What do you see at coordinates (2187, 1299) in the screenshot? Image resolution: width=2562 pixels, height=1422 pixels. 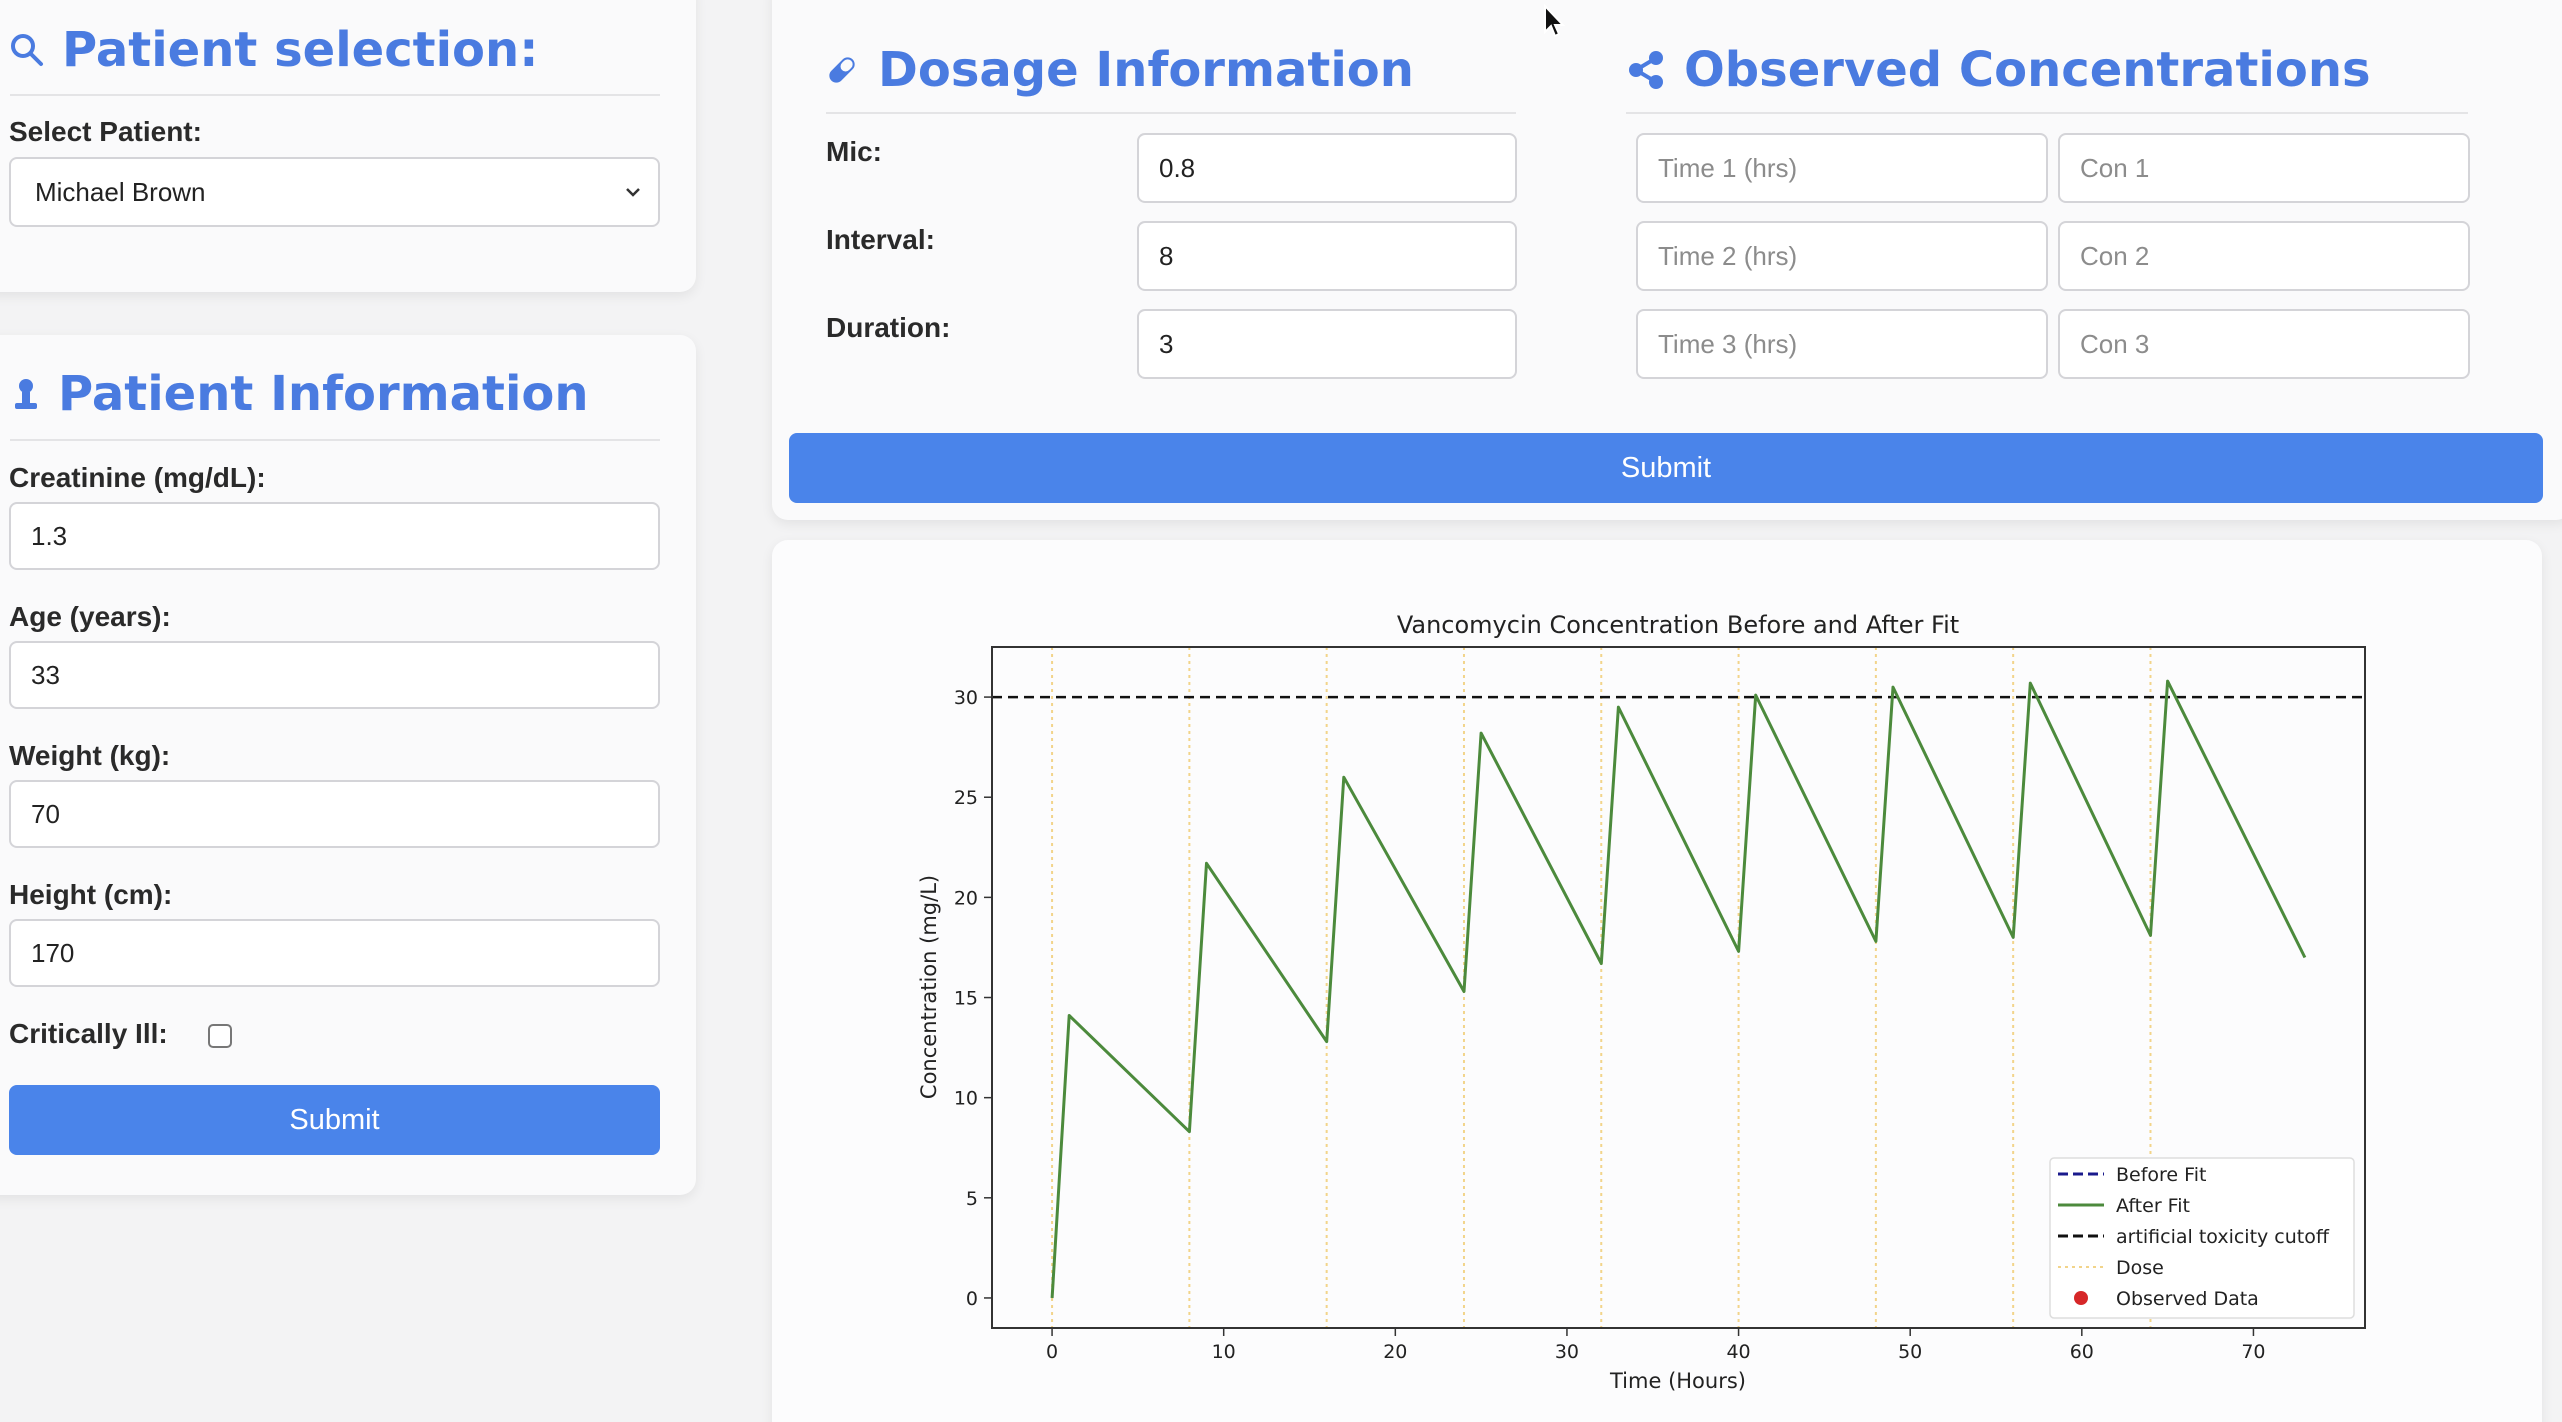 I see `legend-label: Observed Data` at bounding box center [2187, 1299].